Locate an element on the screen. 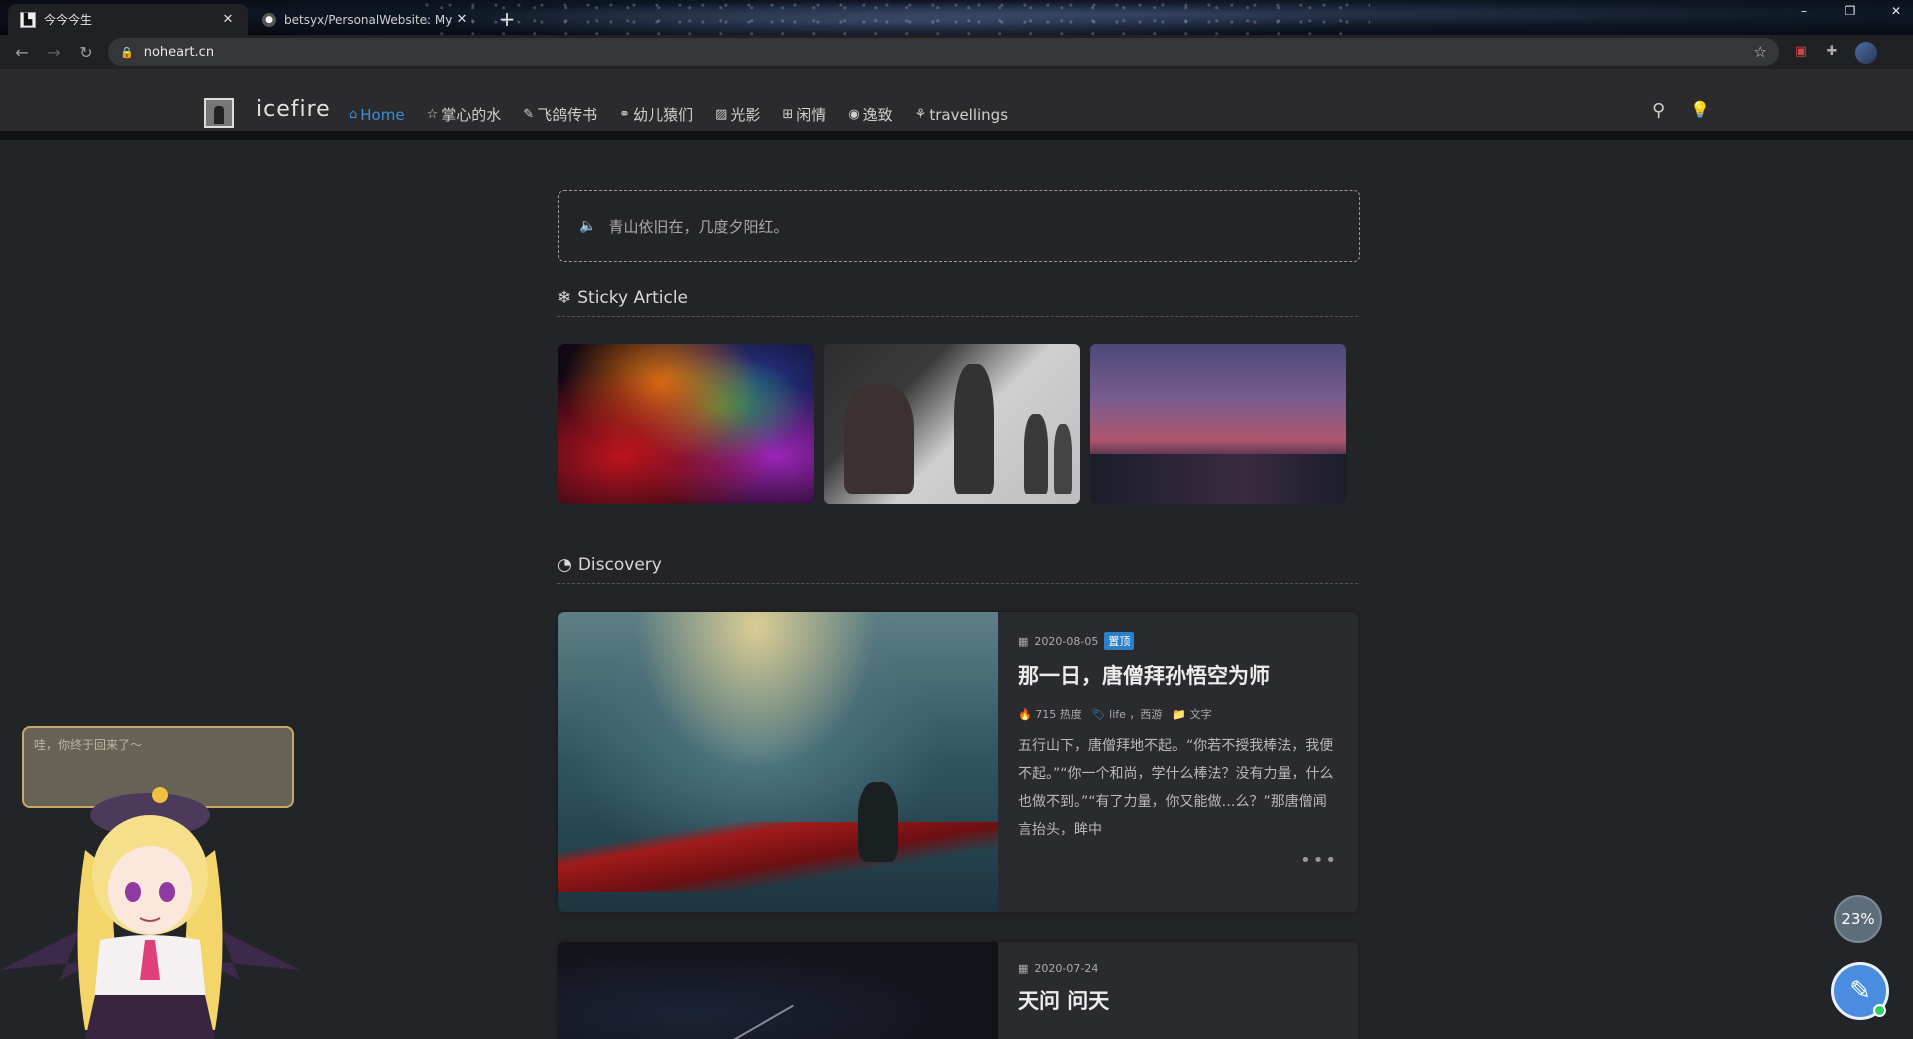  lock-icon: 🔒 is located at coordinates (127, 52).